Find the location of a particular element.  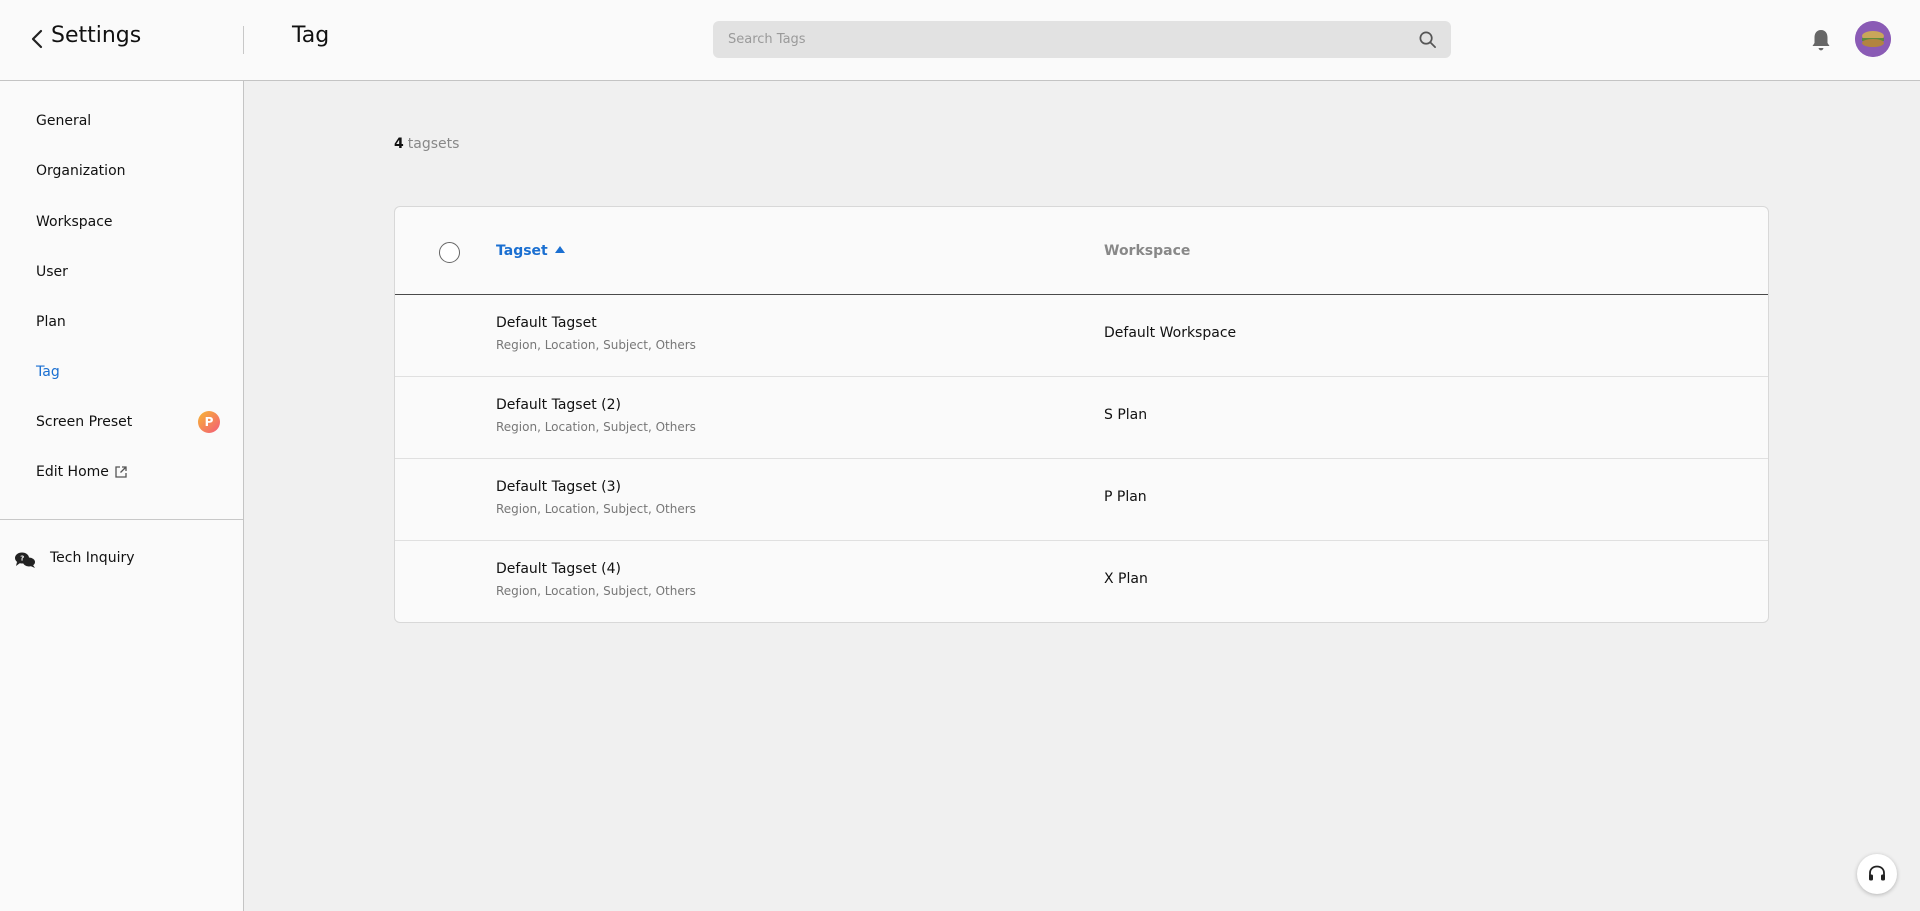

sidebar-item-user: User is located at coordinates (52, 272).